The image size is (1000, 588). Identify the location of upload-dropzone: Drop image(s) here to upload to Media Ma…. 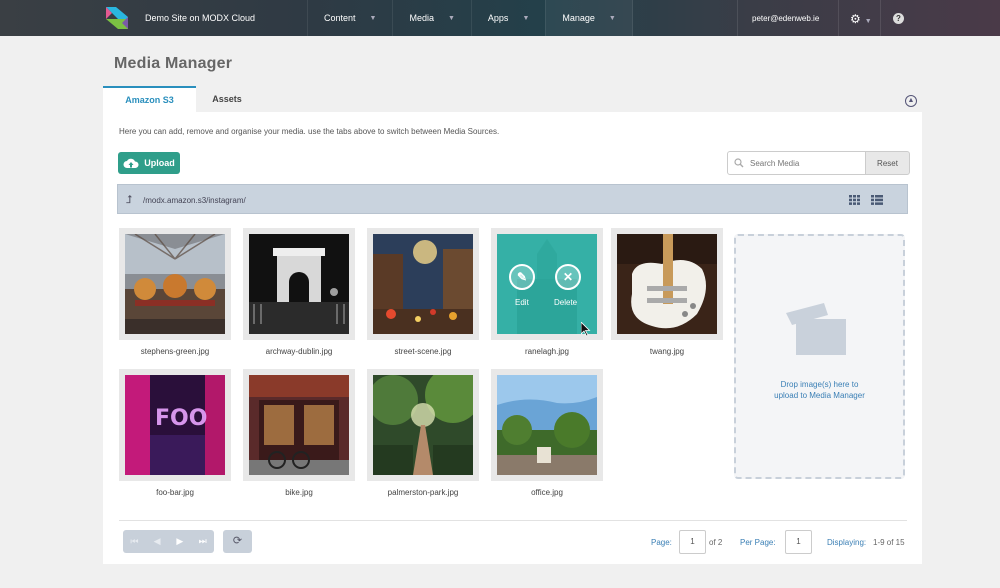
(819, 356).